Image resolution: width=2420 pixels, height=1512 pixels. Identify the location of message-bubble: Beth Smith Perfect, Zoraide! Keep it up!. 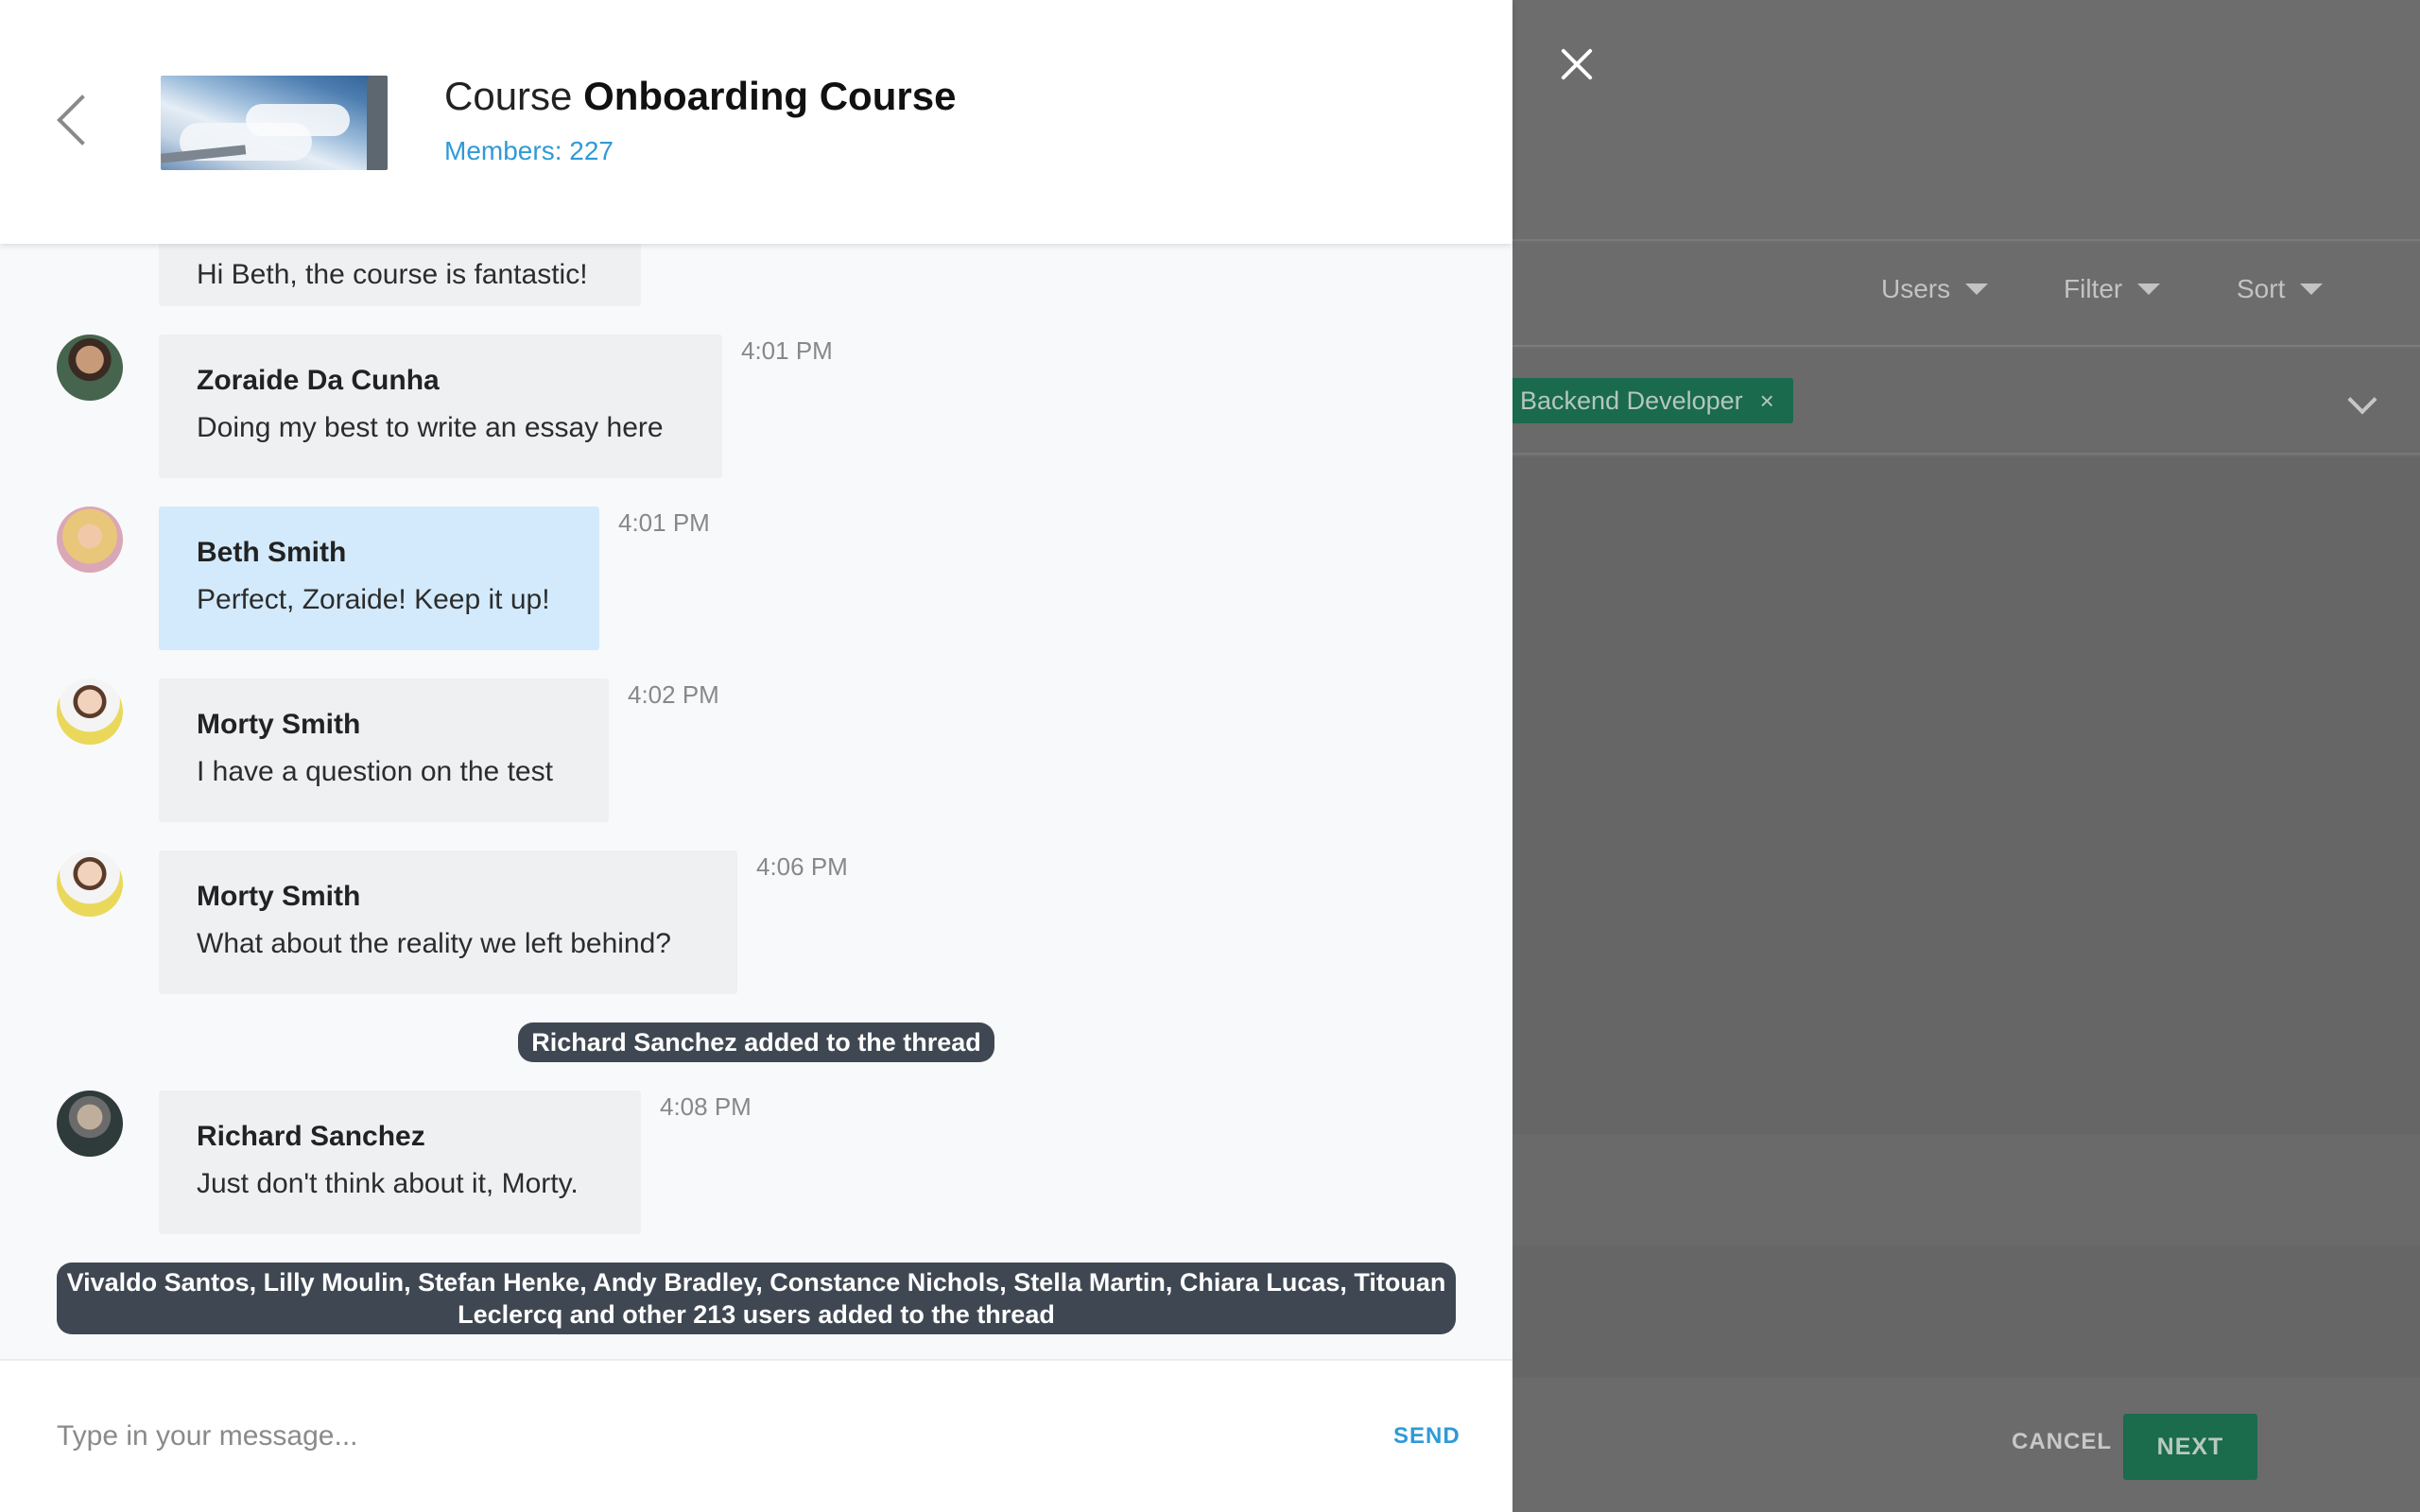
(379, 578).